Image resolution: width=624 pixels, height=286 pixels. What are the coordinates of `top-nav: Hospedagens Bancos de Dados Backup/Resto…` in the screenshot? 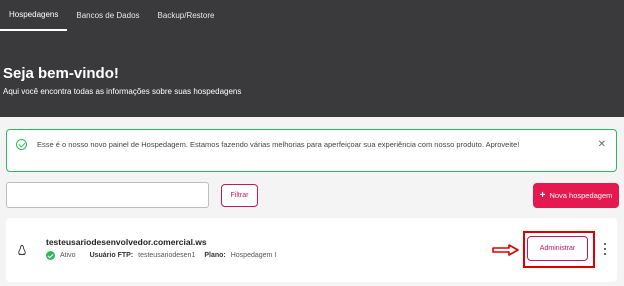 It's located at (312, 15).